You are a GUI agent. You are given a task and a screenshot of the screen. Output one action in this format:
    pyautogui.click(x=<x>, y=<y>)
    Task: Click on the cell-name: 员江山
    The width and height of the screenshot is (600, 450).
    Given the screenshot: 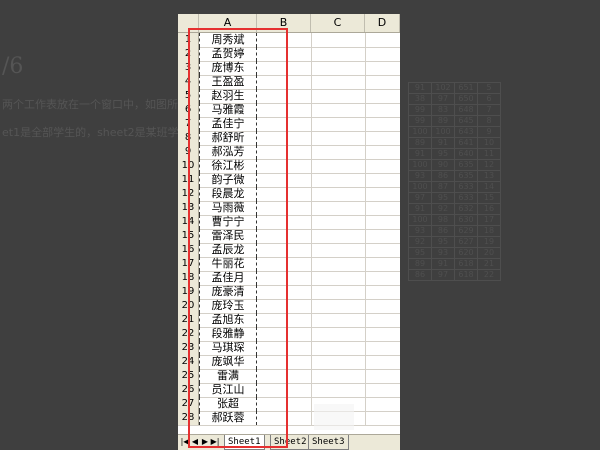 What is the action you would take?
    pyautogui.click(x=228, y=390)
    